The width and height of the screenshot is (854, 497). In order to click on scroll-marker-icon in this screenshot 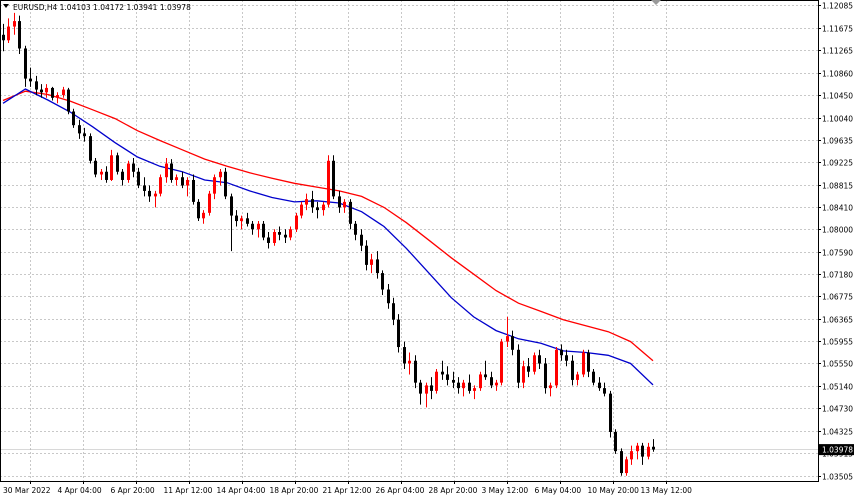, I will do `click(656, 2)`.